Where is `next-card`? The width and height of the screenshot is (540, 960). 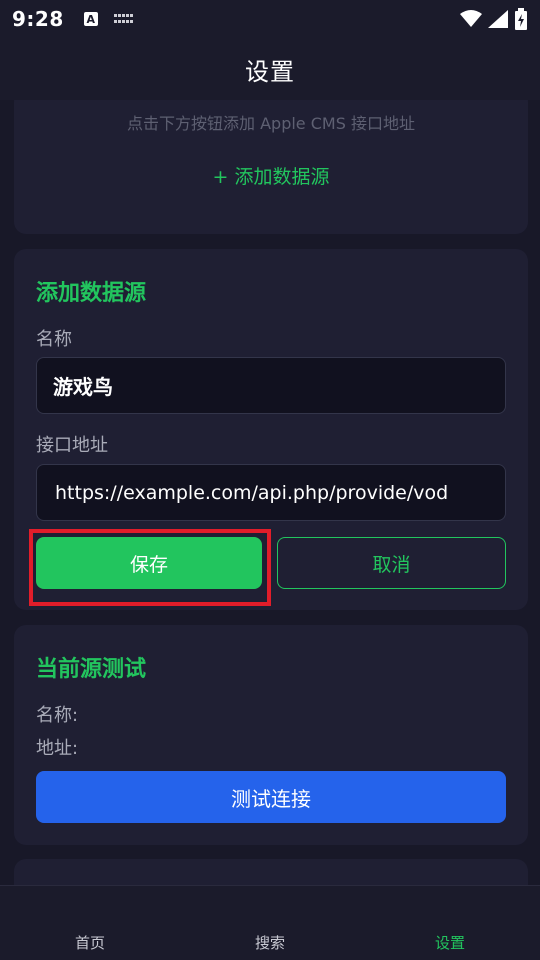
next-card is located at coordinates (271, 872).